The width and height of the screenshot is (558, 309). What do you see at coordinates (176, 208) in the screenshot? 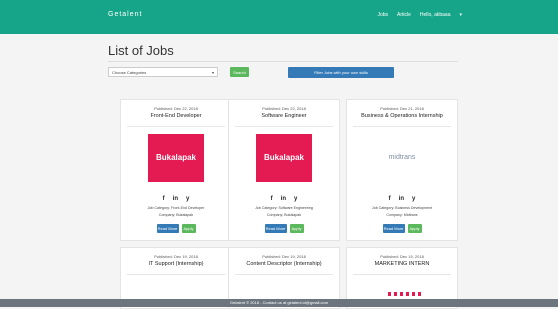
I see `job-category: Job Category: Front-End Developer` at bounding box center [176, 208].